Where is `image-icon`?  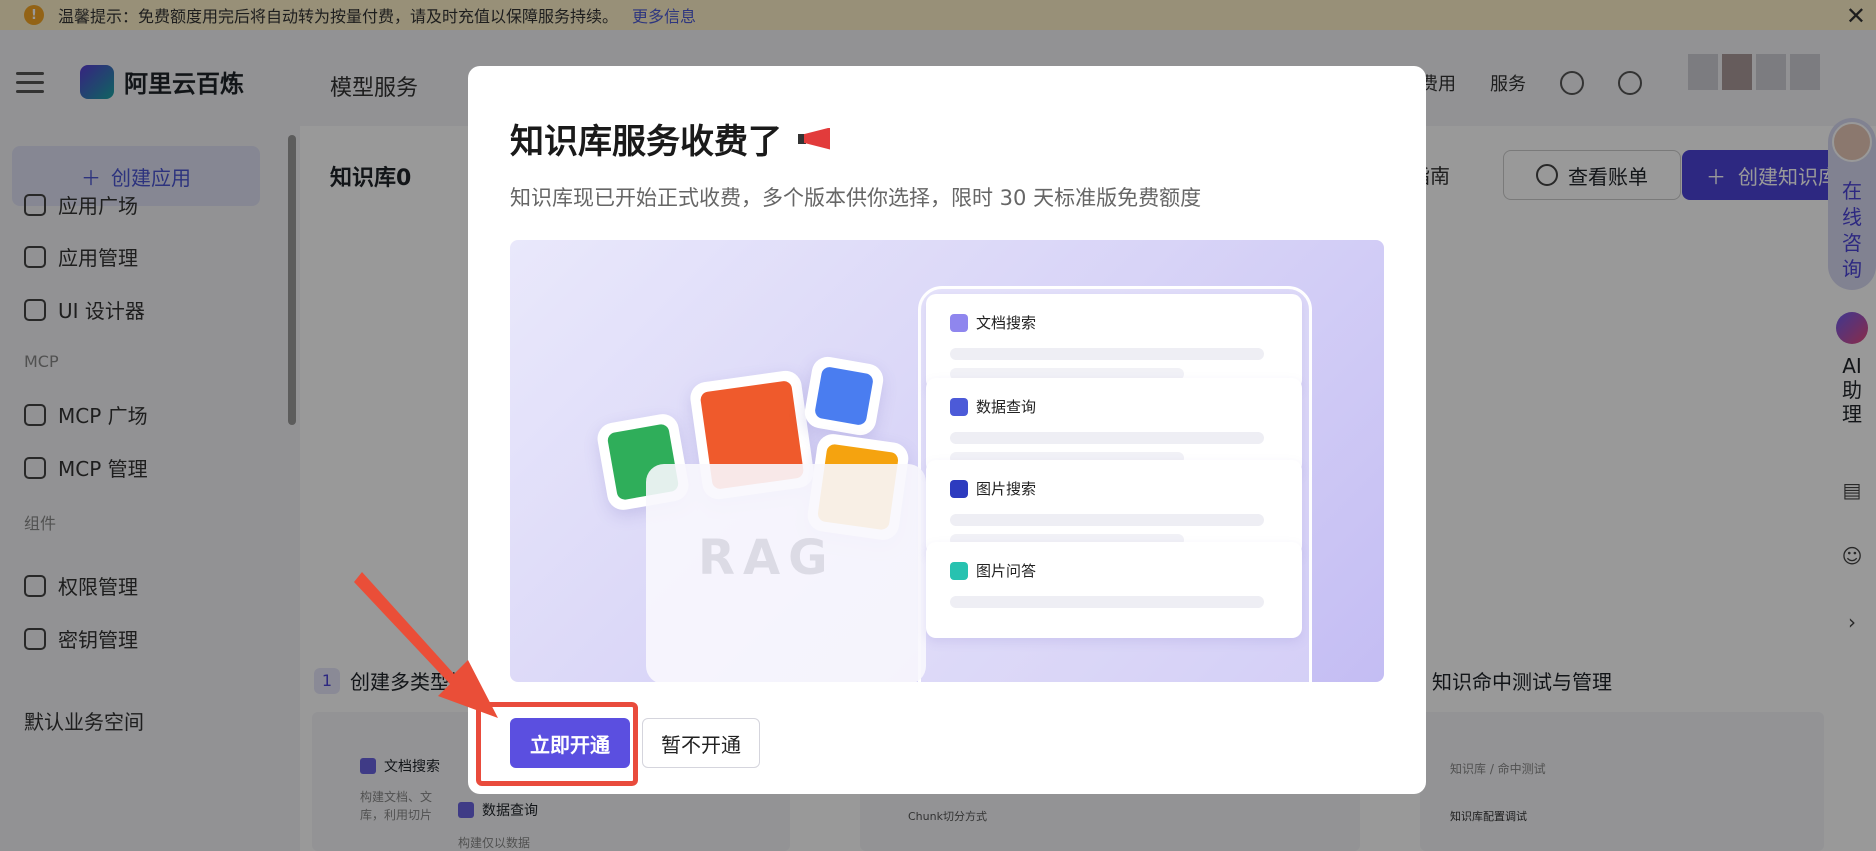
image-icon is located at coordinates (959, 489).